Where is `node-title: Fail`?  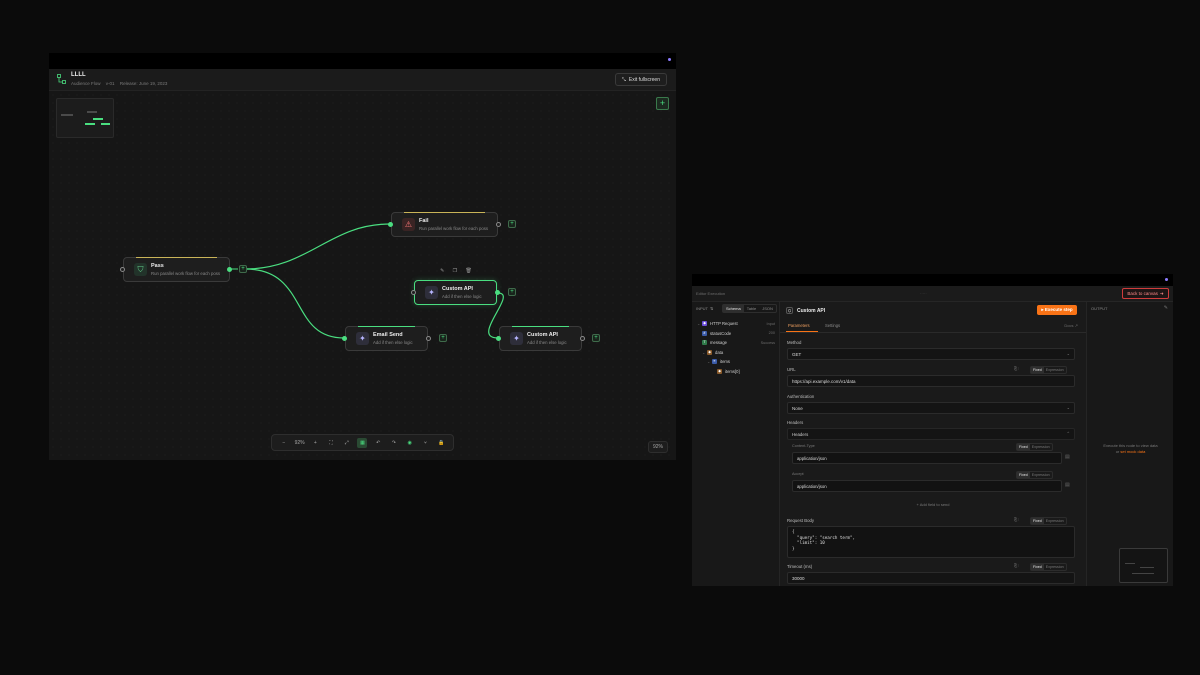
node-title: Fail is located at coordinates (424, 221).